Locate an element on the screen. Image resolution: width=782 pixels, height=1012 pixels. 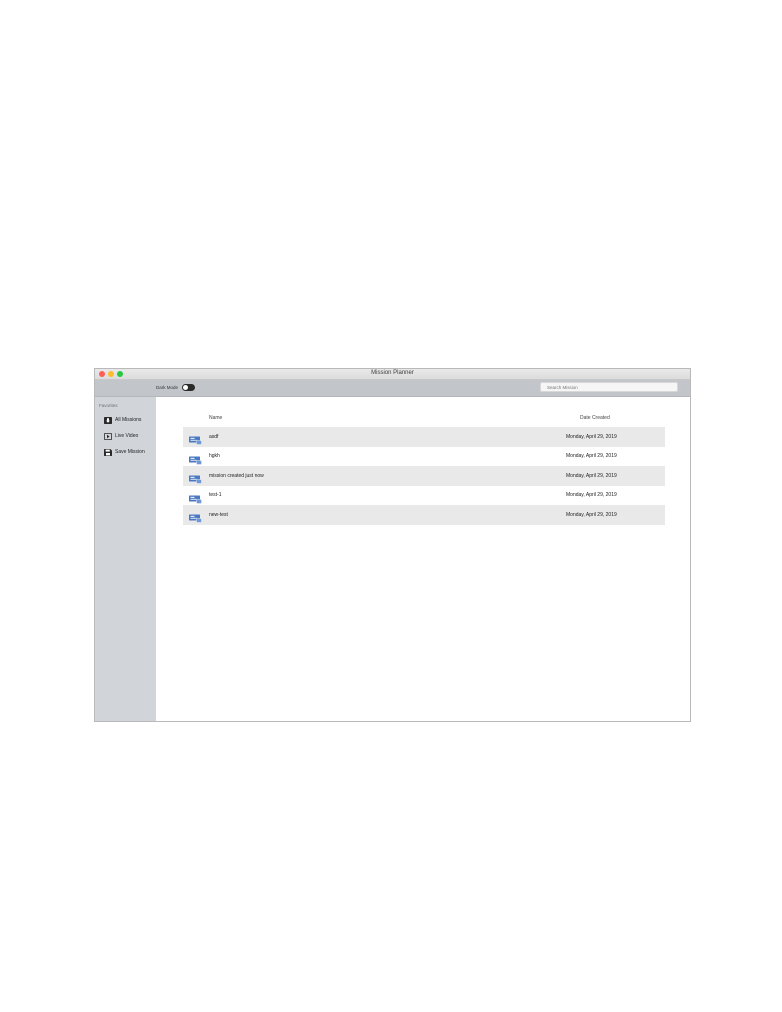
dark-mode-label: Dark Mode is located at coordinates (167, 387).